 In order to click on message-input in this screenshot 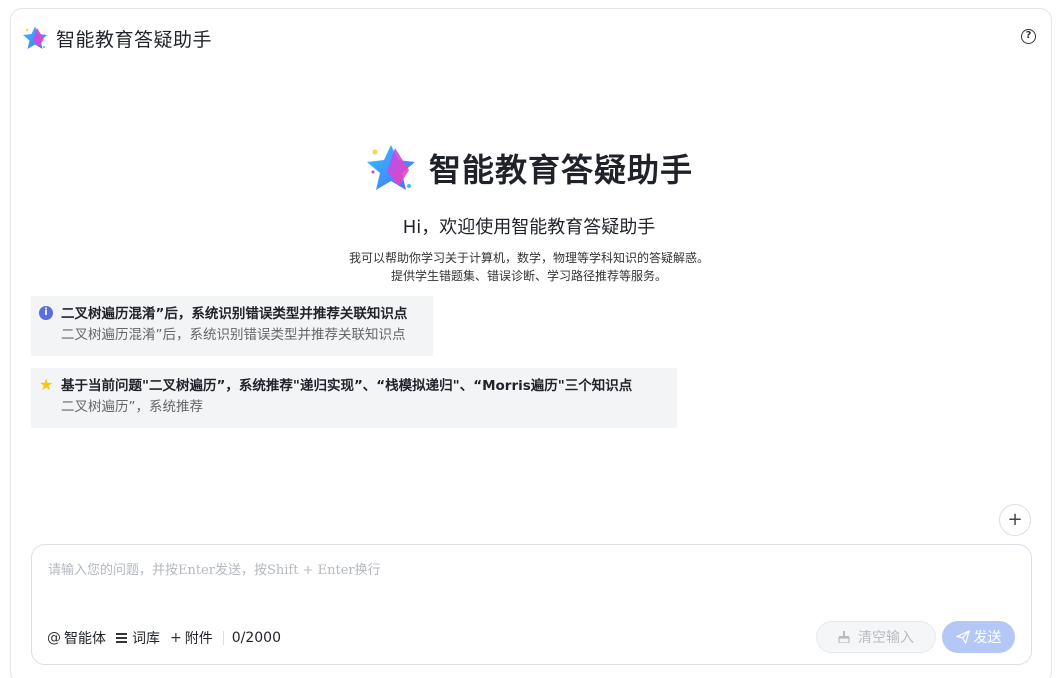, I will do `click(528, 583)`.